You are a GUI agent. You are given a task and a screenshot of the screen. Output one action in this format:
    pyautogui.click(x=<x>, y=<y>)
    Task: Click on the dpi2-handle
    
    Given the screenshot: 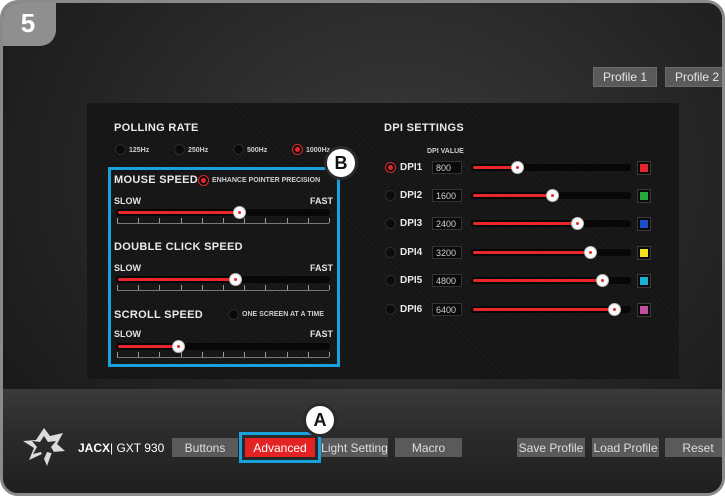 What is the action you would take?
    pyautogui.click(x=552, y=195)
    